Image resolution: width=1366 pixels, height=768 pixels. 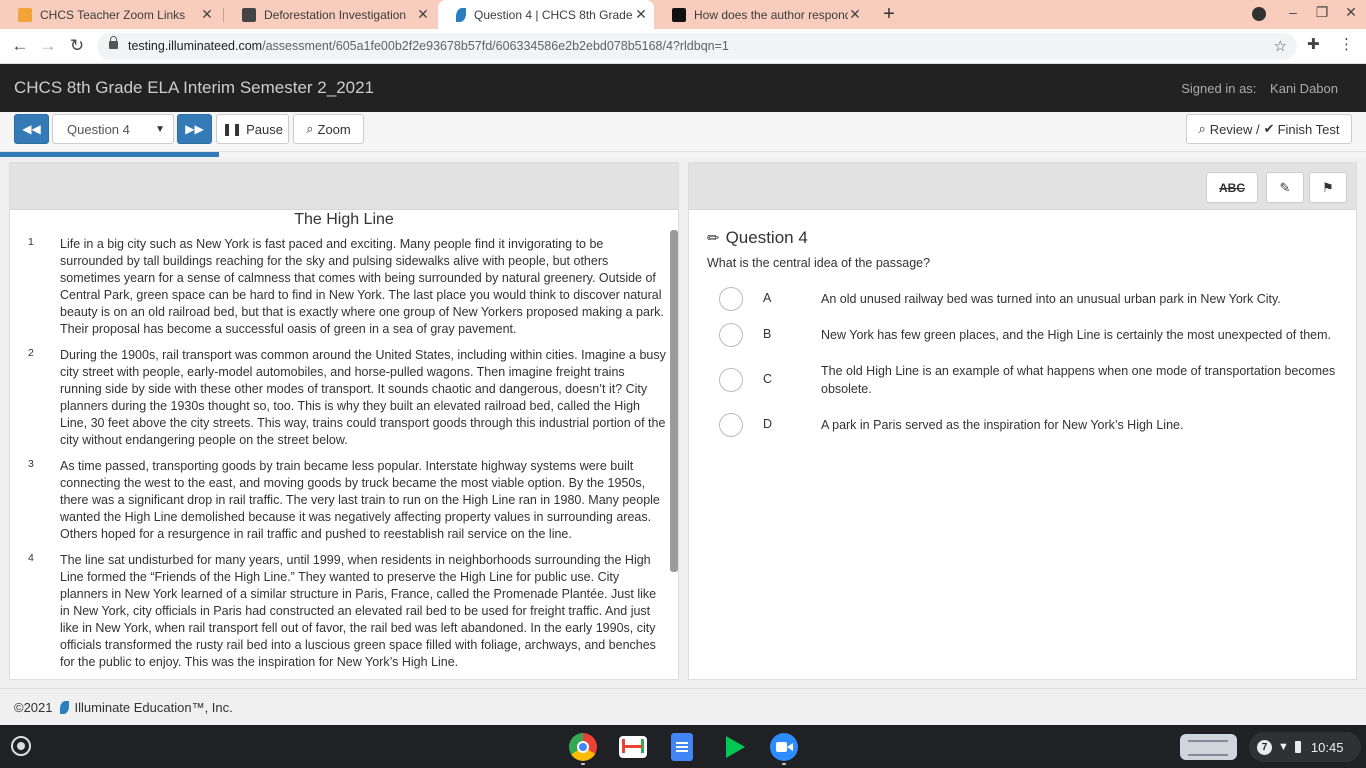 I want to click on extensions-puzzle-icon: ✚, so click(x=1313, y=44).